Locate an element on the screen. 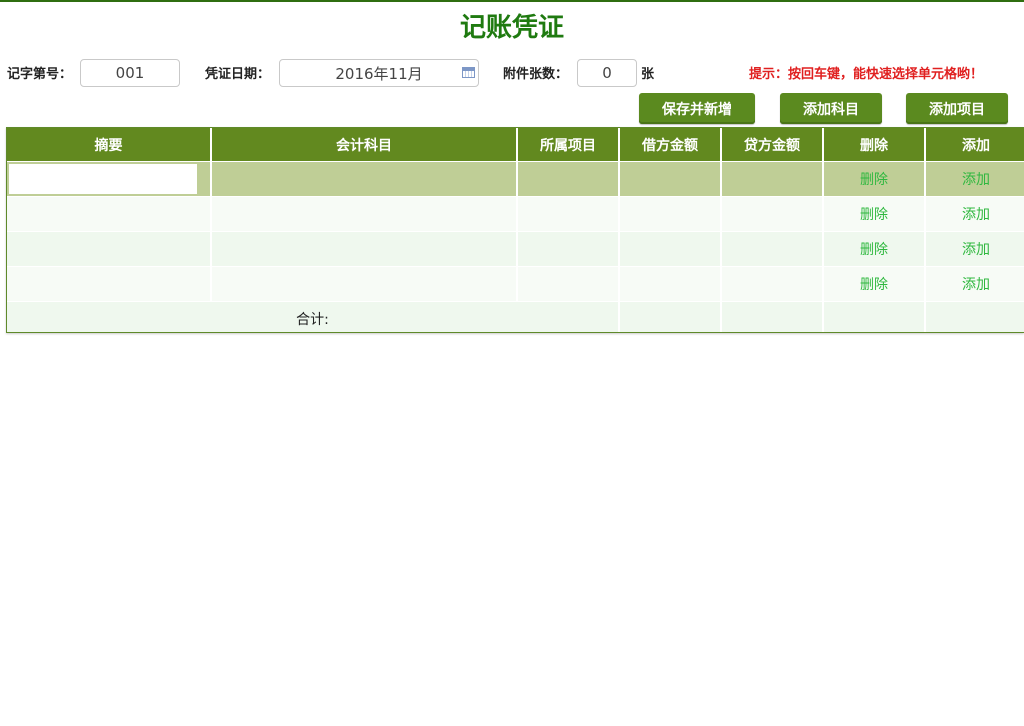 The width and height of the screenshot is (1024, 726). total-row: 合计: is located at coordinates (515, 316).